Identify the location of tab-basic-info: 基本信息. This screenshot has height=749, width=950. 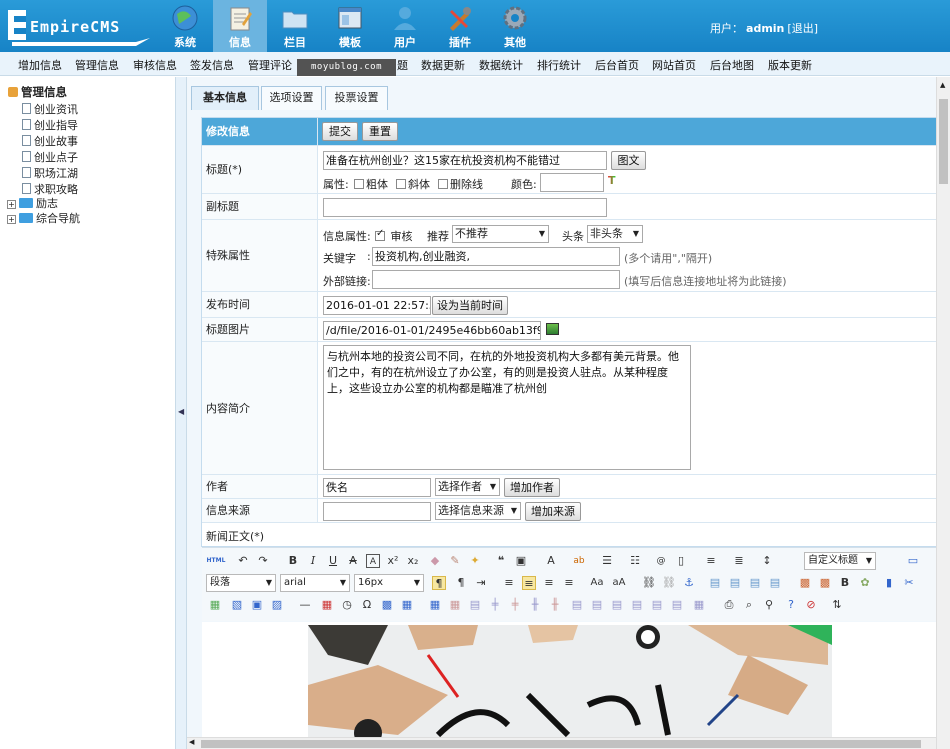
(225, 98).